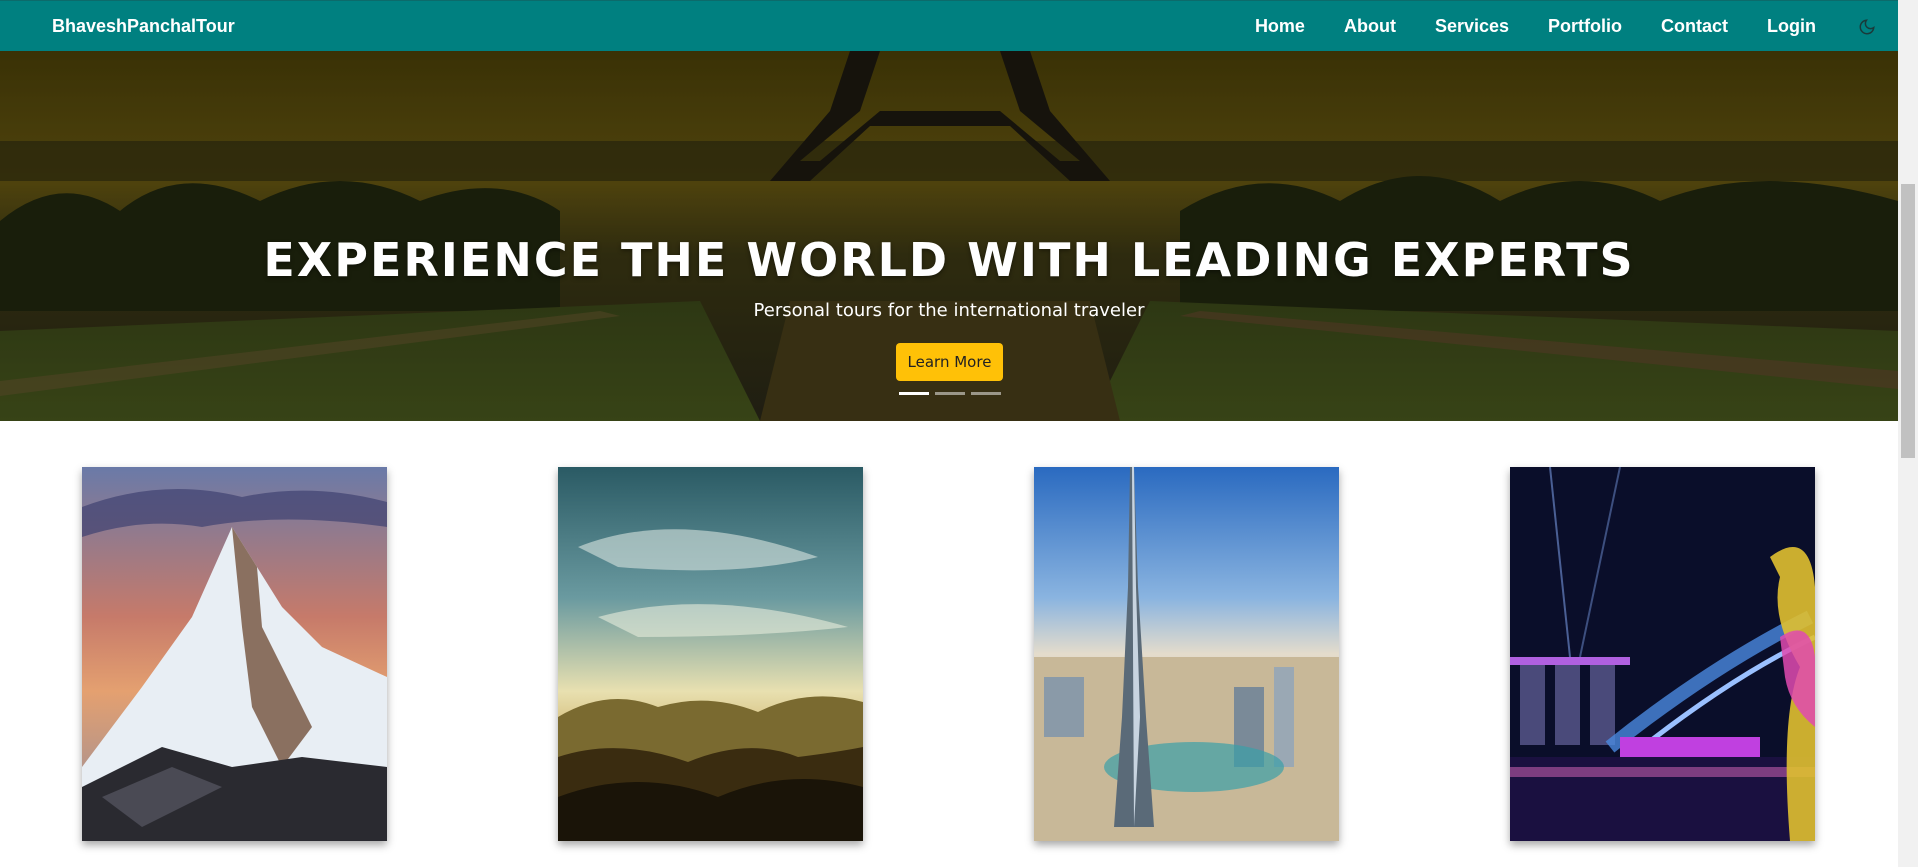  I want to click on nav-login: Login, so click(1791, 26).